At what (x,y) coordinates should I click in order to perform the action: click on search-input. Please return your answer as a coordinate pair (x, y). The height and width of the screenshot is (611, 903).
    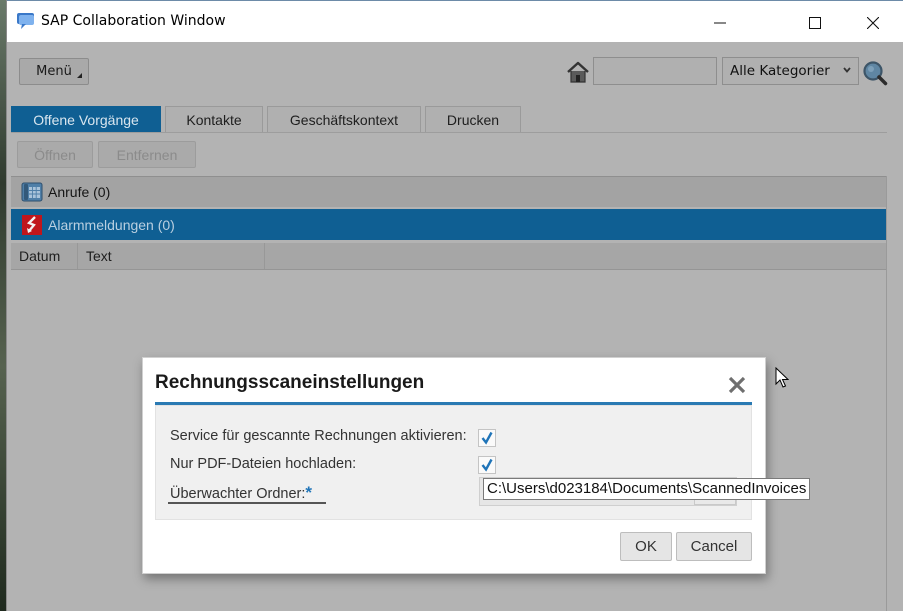
    Looking at the image, I should click on (655, 71).